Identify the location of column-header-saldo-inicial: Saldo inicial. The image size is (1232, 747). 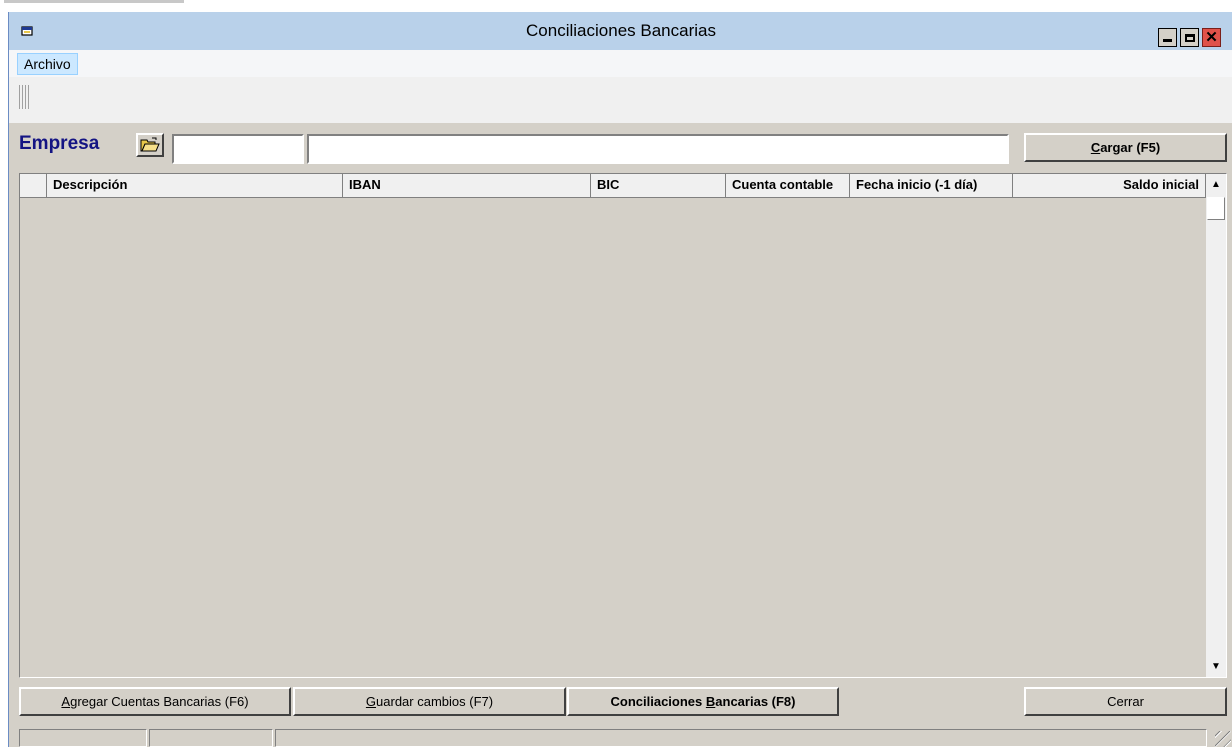
(1109, 186).